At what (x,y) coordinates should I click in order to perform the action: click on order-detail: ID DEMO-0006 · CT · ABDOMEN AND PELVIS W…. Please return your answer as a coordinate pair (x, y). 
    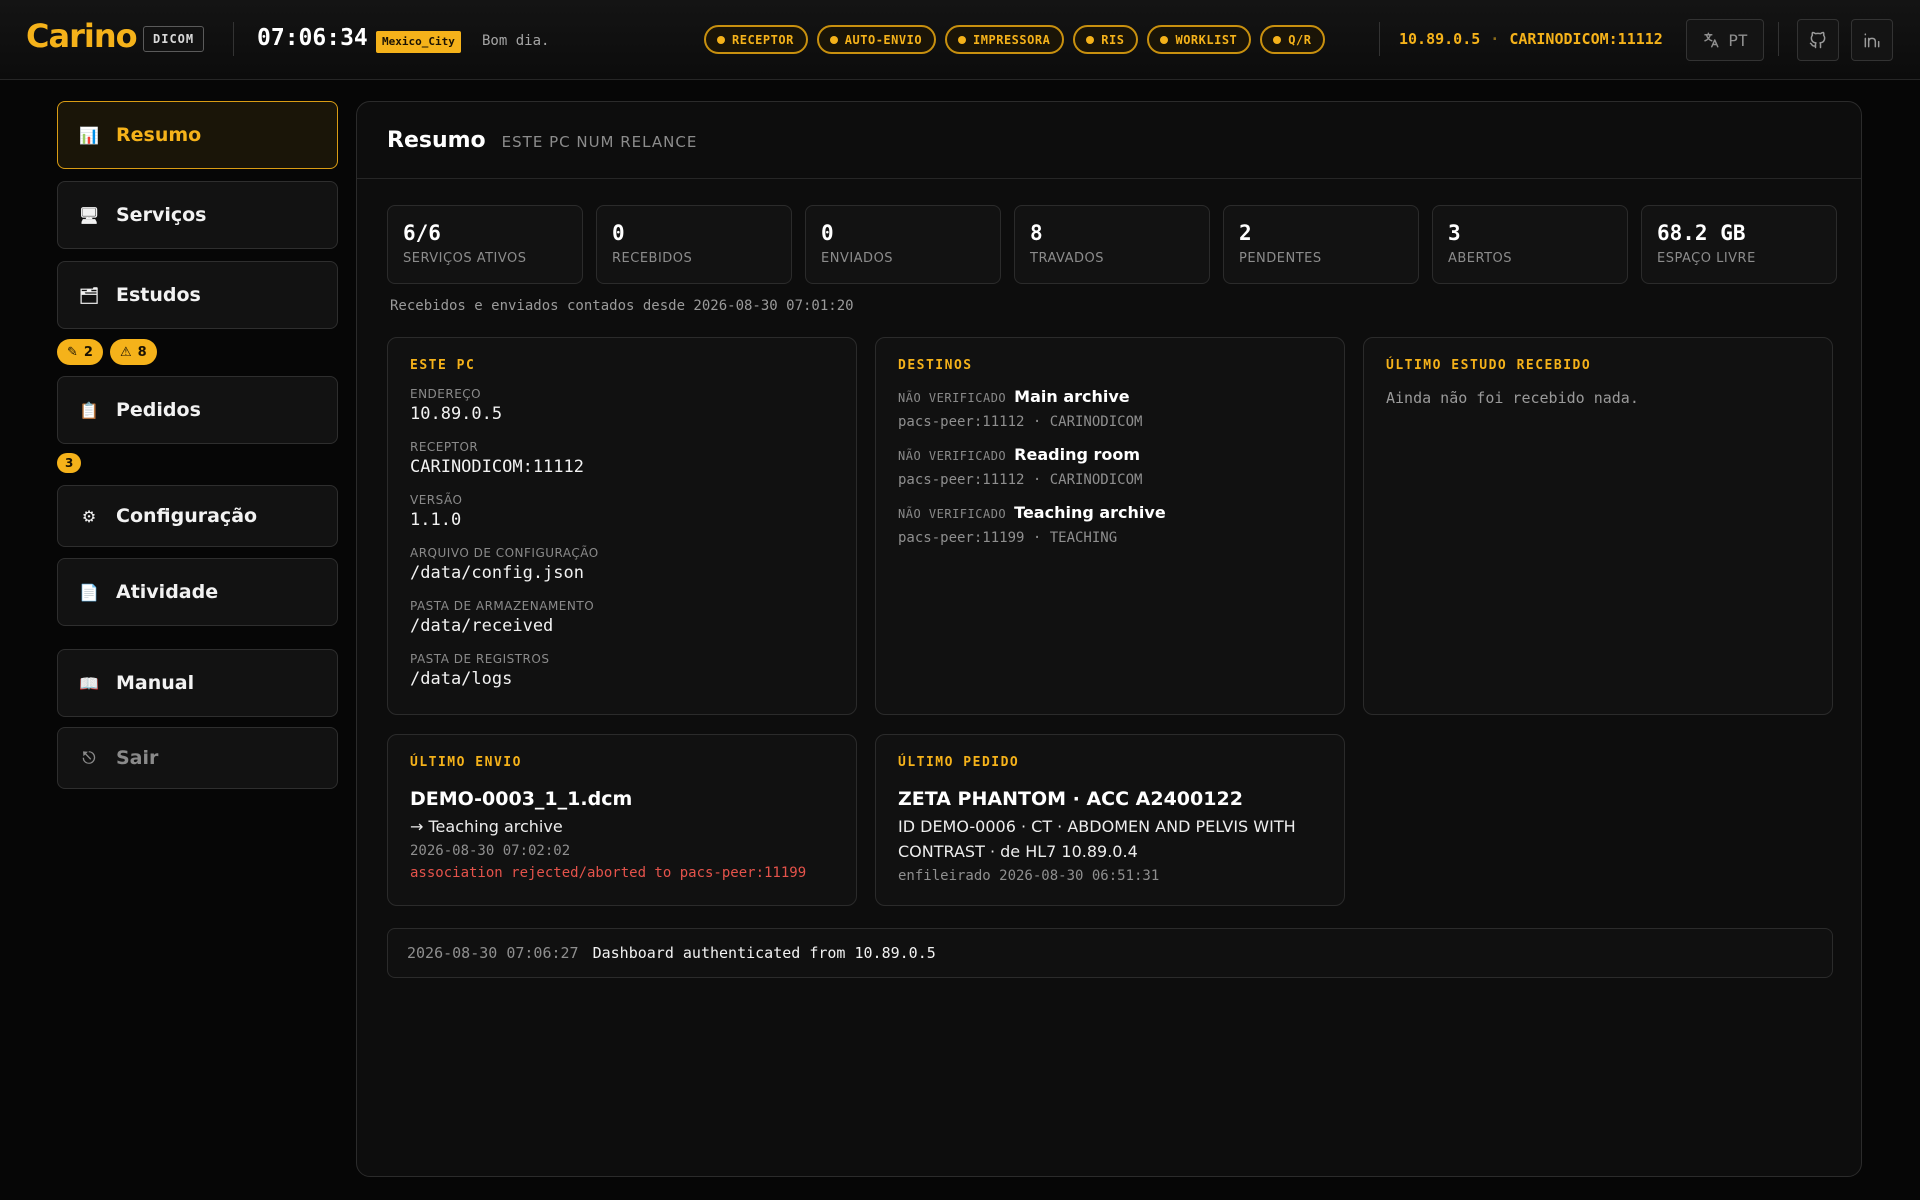
    Looking at the image, I should click on (1097, 839).